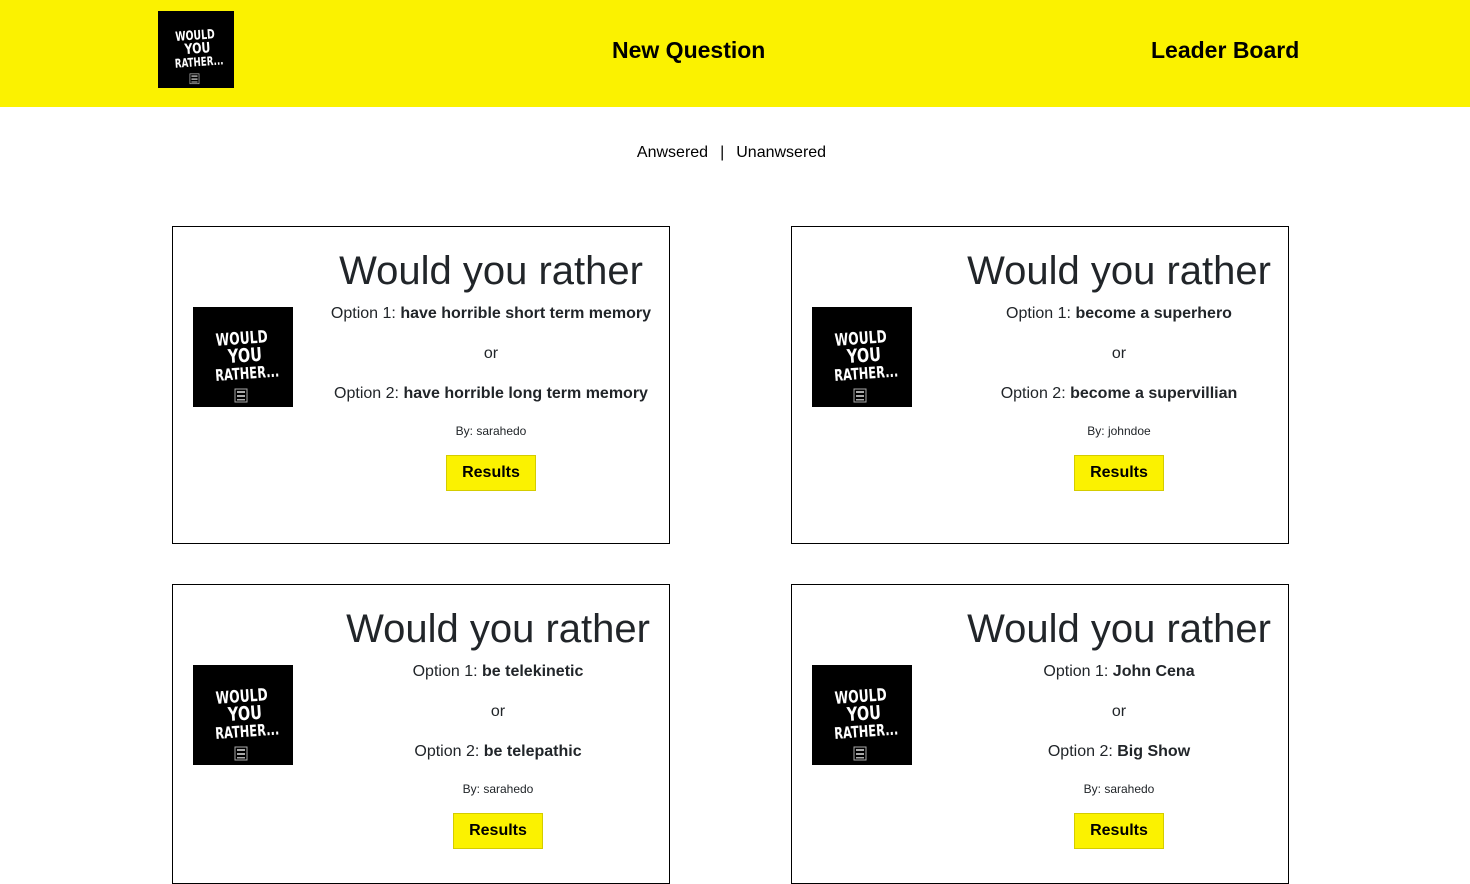  I want to click on option-two: Option 2: have horrible long term memory, so click(491, 394).